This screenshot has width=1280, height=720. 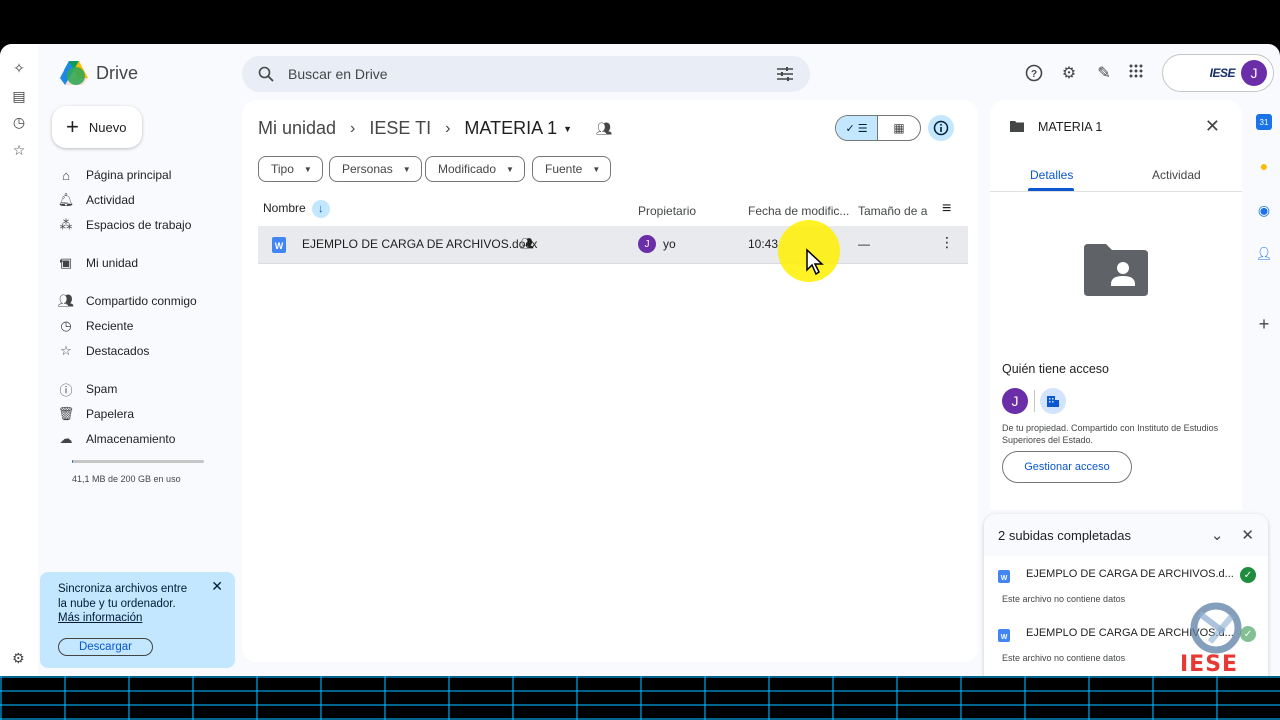 What do you see at coordinates (1051, 175) in the screenshot?
I see `tab-details: Detalles` at bounding box center [1051, 175].